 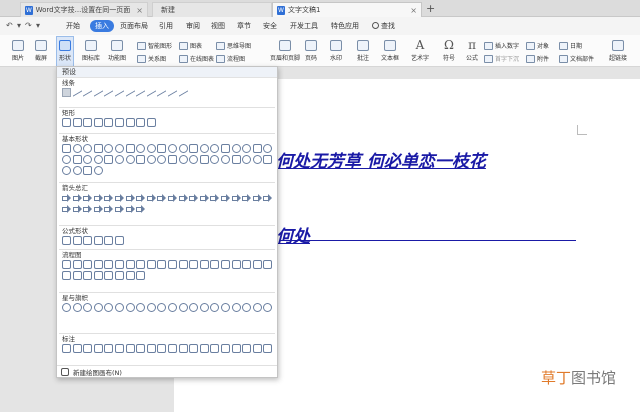 I want to click on tab-new: 新建, so click(x=212, y=9).